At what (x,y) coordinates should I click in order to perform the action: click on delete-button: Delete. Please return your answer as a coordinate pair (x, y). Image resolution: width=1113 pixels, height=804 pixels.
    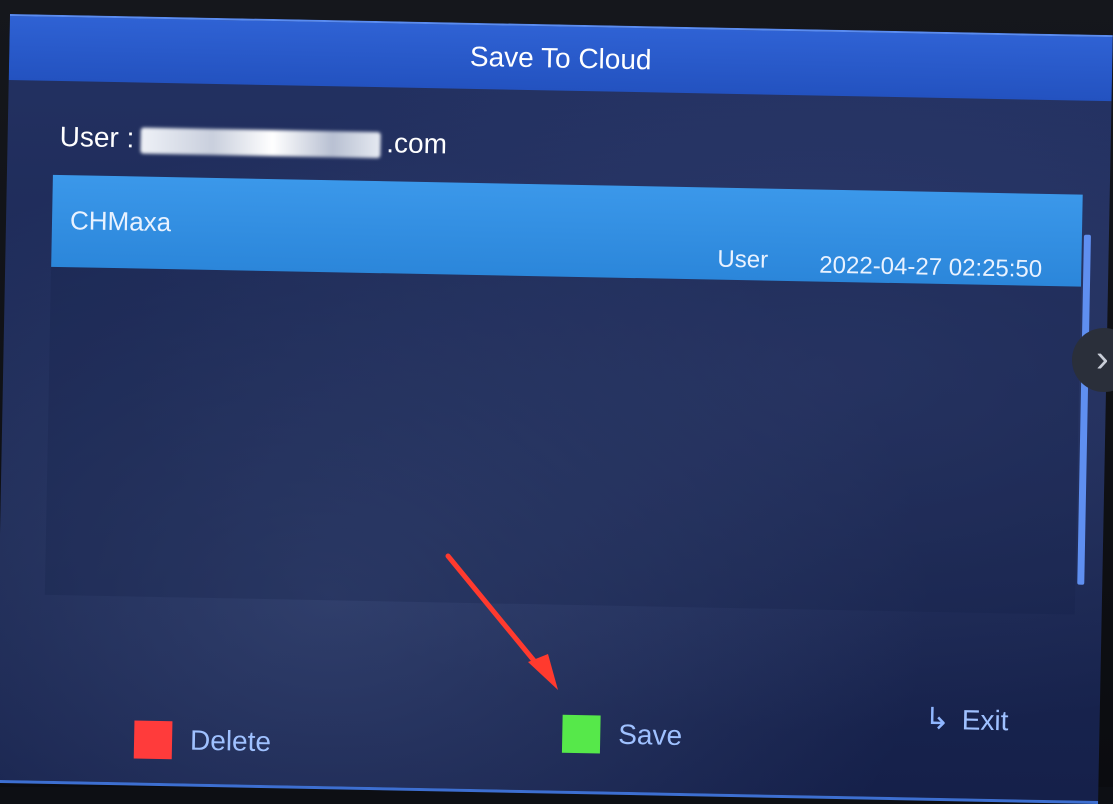
    Looking at the image, I should click on (202, 741).